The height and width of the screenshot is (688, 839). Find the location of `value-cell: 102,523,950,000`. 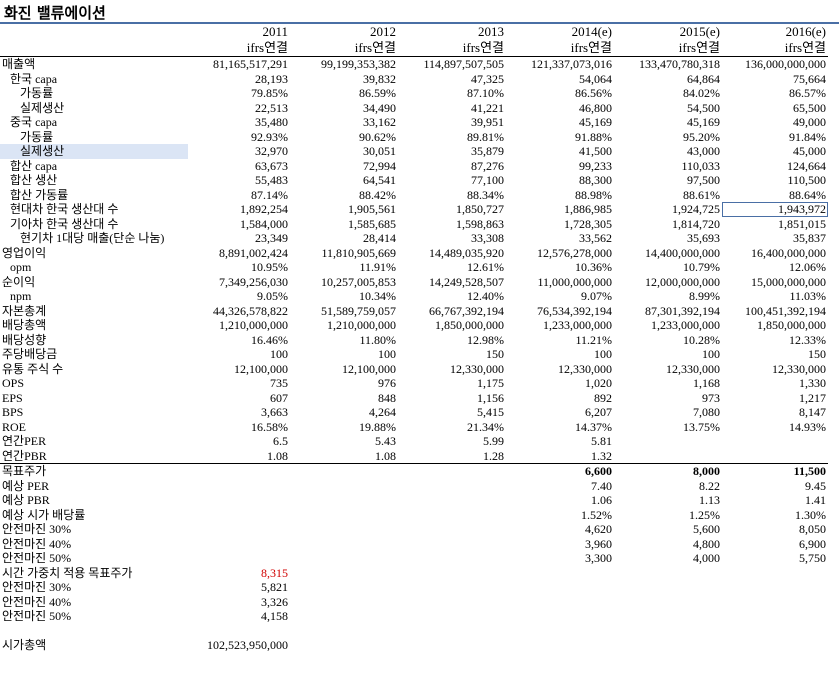

value-cell: 102,523,950,000 is located at coordinates (239, 645).